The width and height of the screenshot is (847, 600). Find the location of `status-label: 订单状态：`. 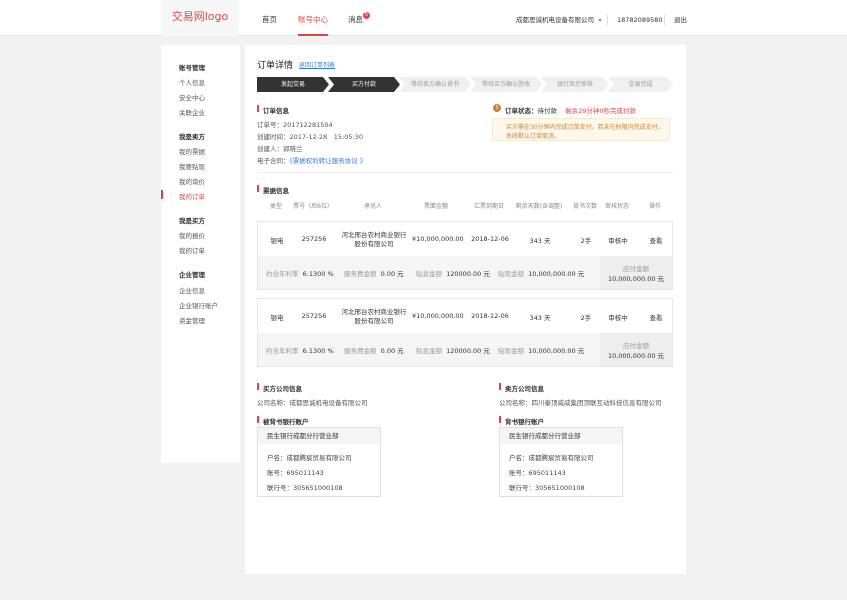

status-label: 订单状态： is located at coordinates (521, 111).